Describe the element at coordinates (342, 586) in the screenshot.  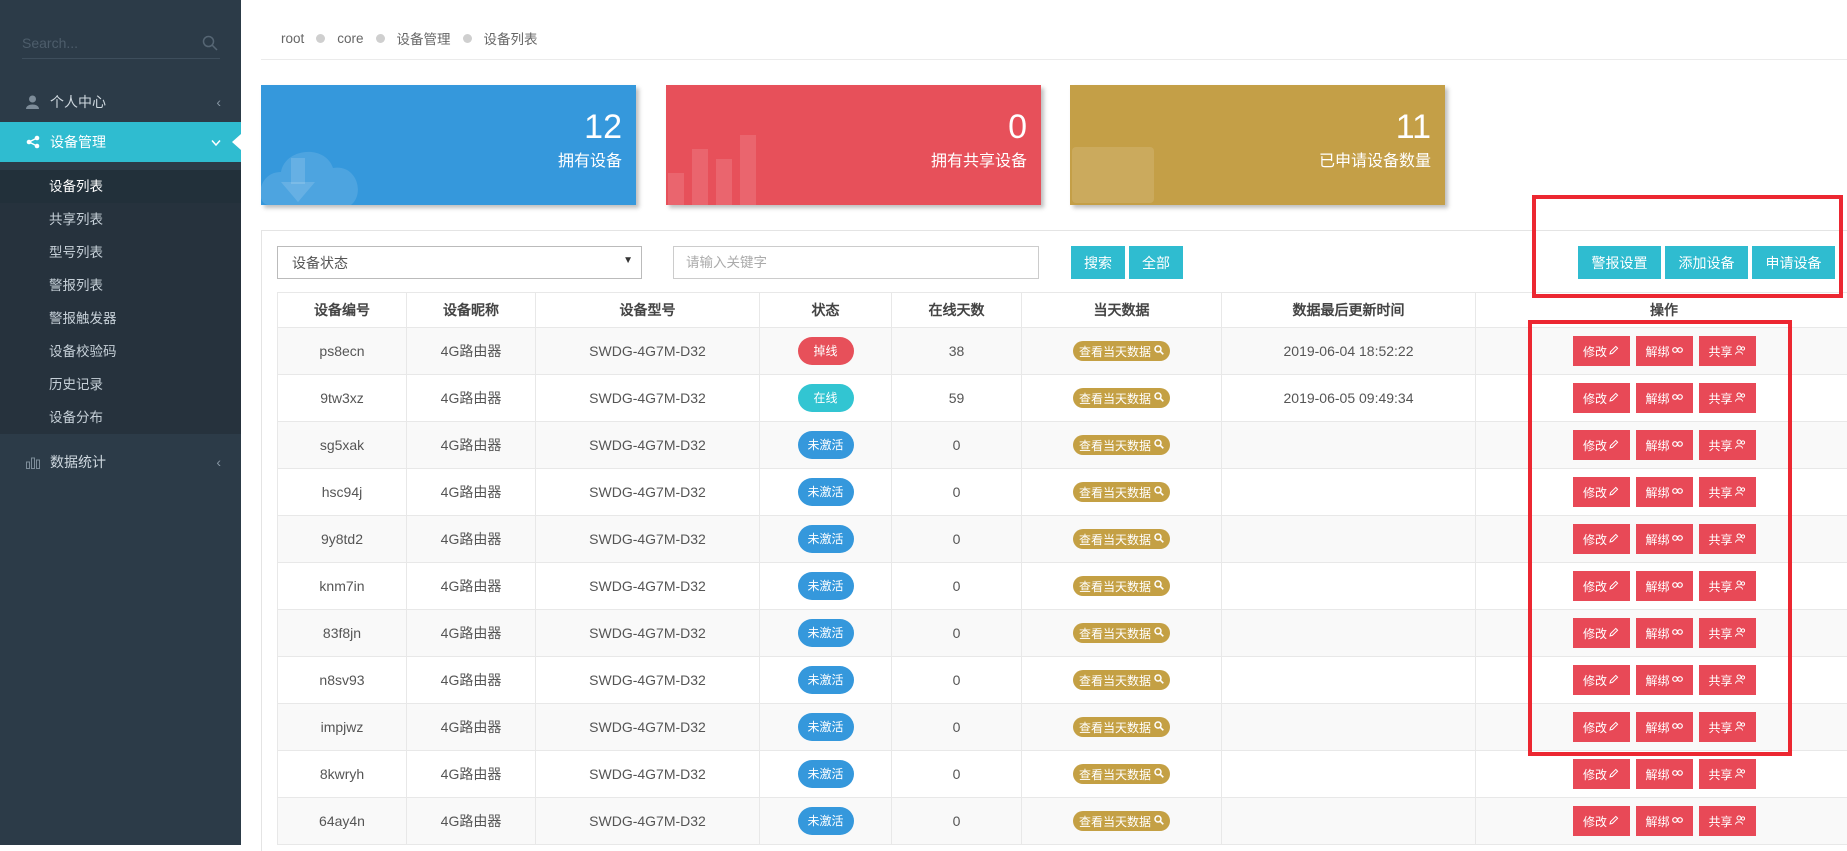
I see `cell-device-id: knm7in` at that location.